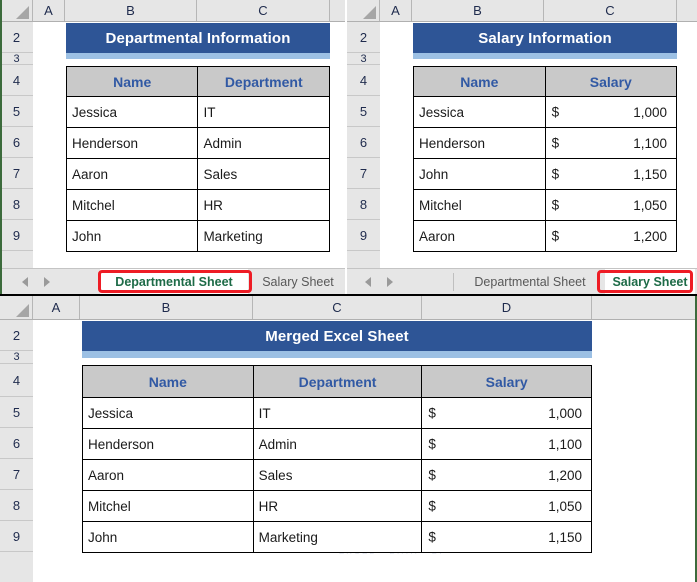 This screenshot has width=697, height=582. I want to click on row-header-9-salary: 9, so click(363, 235).